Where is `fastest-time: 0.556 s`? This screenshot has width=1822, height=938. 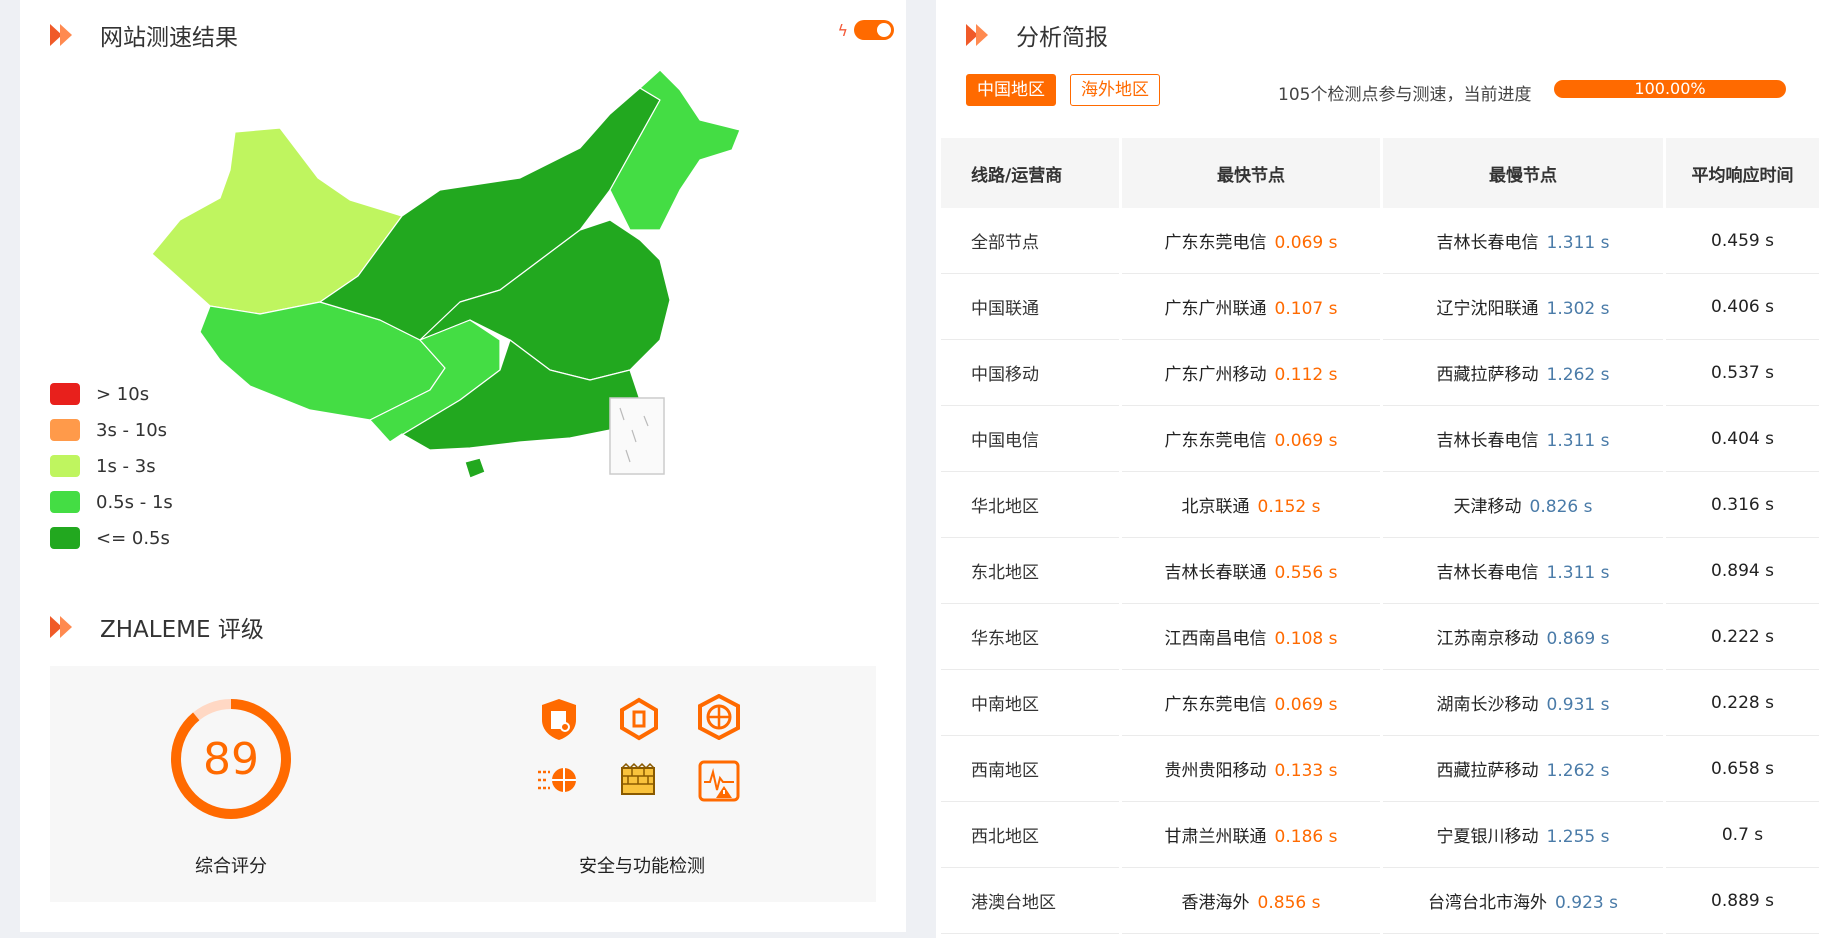 fastest-time: 0.556 s is located at coordinates (1306, 573).